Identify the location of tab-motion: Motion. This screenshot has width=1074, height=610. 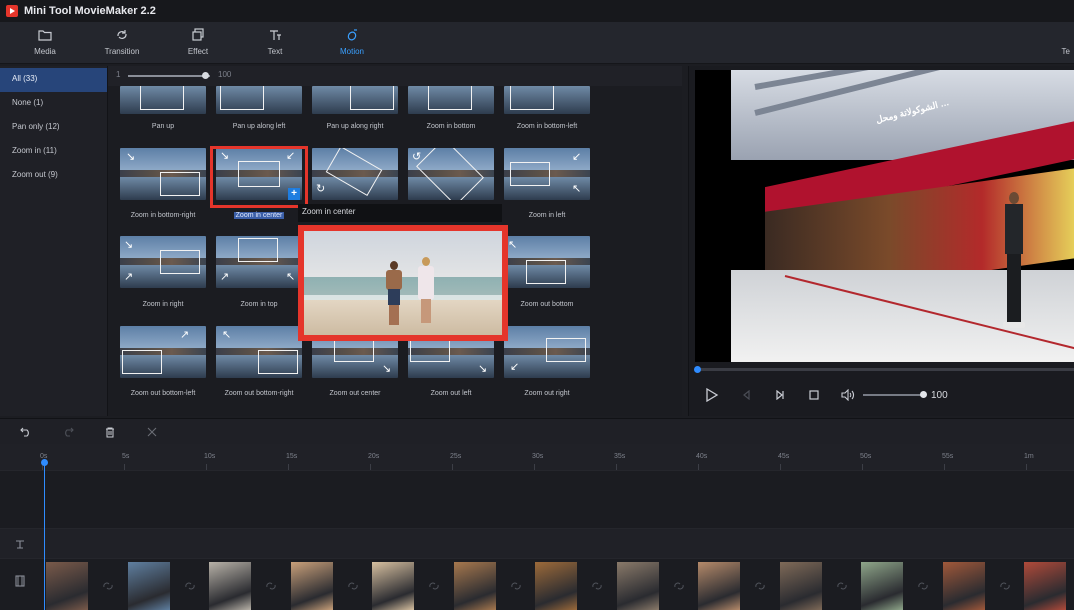
(352, 41).